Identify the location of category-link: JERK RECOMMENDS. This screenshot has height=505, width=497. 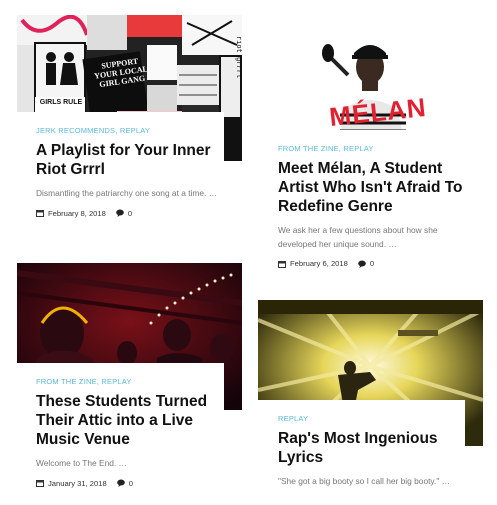
(75, 130).